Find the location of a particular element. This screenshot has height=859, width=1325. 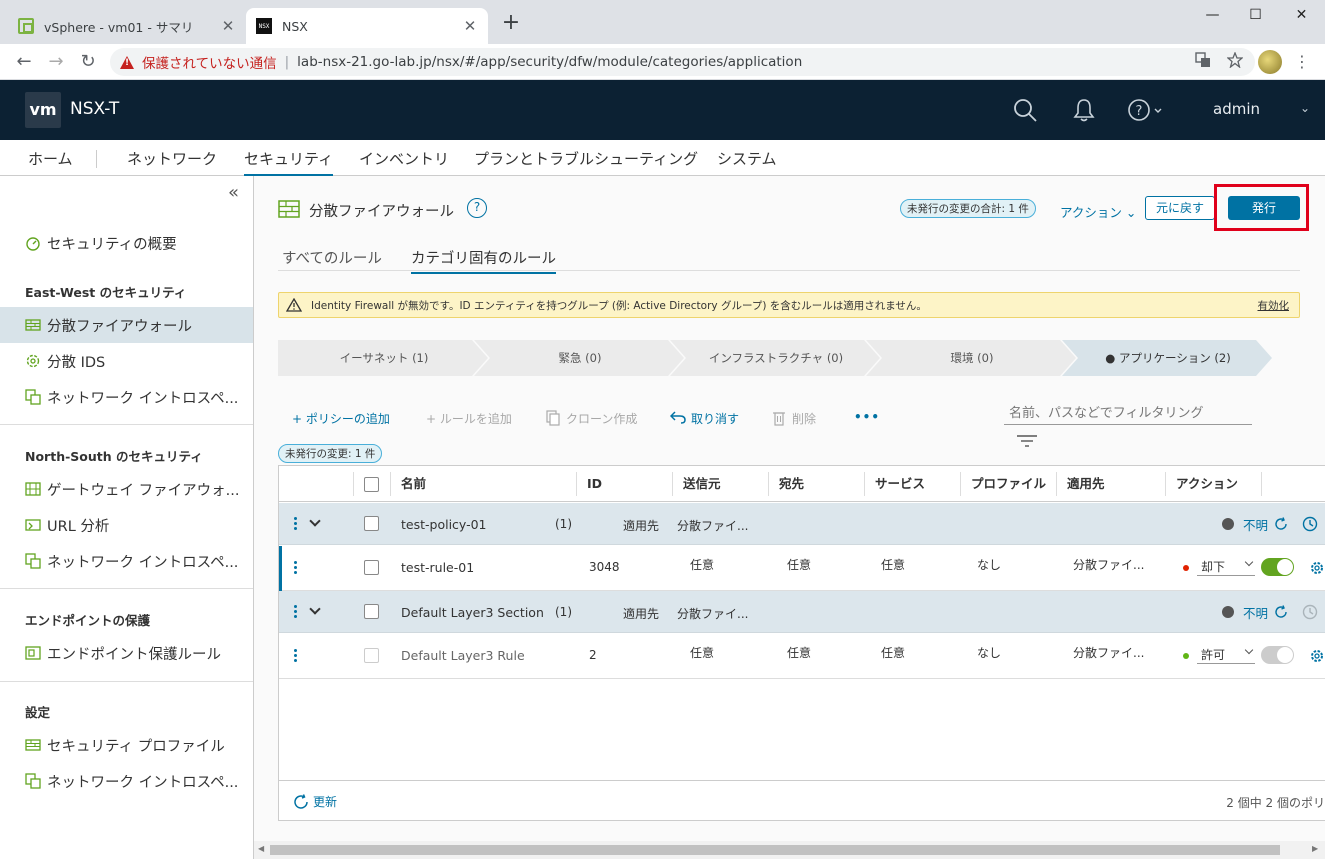

column-header-service: サービス is located at coordinates (895, 484).